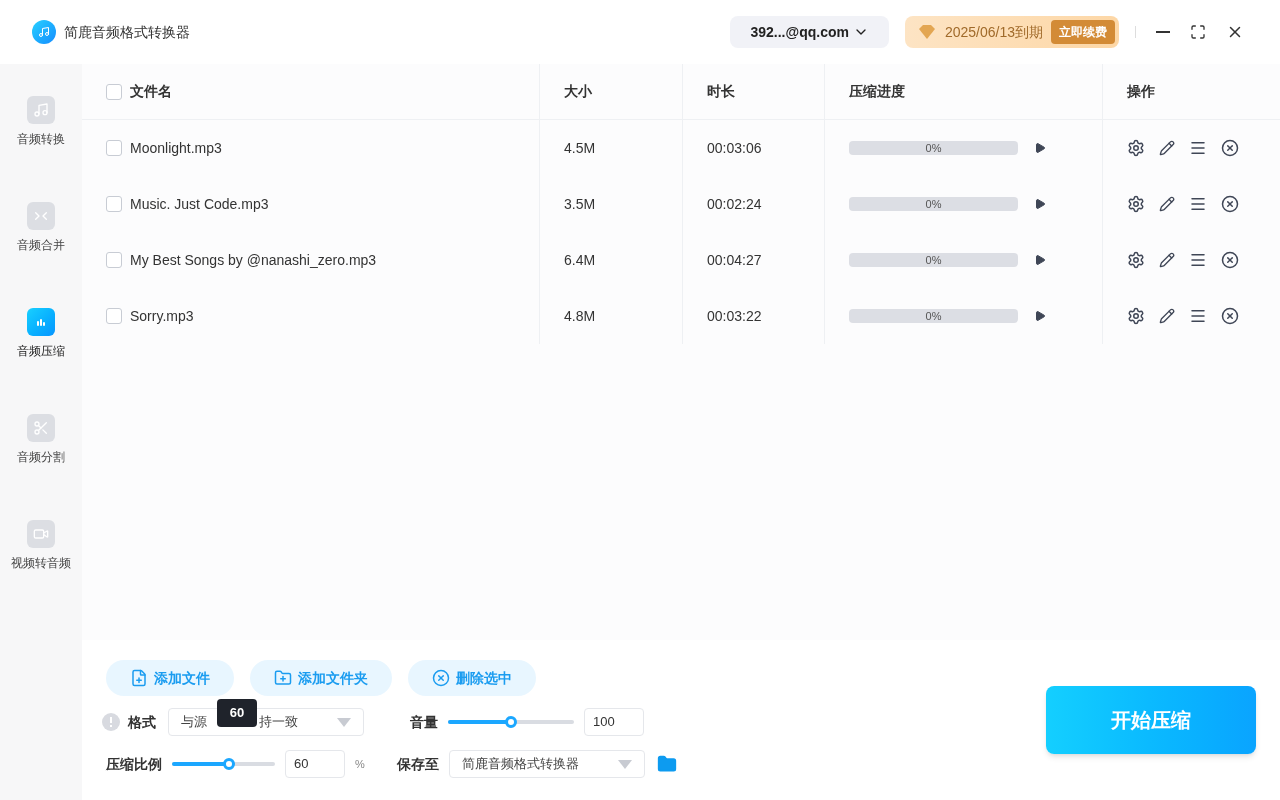 The width and height of the screenshot is (1280, 800). I want to click on sidebar-item: 音频分割, so click(41, 440).